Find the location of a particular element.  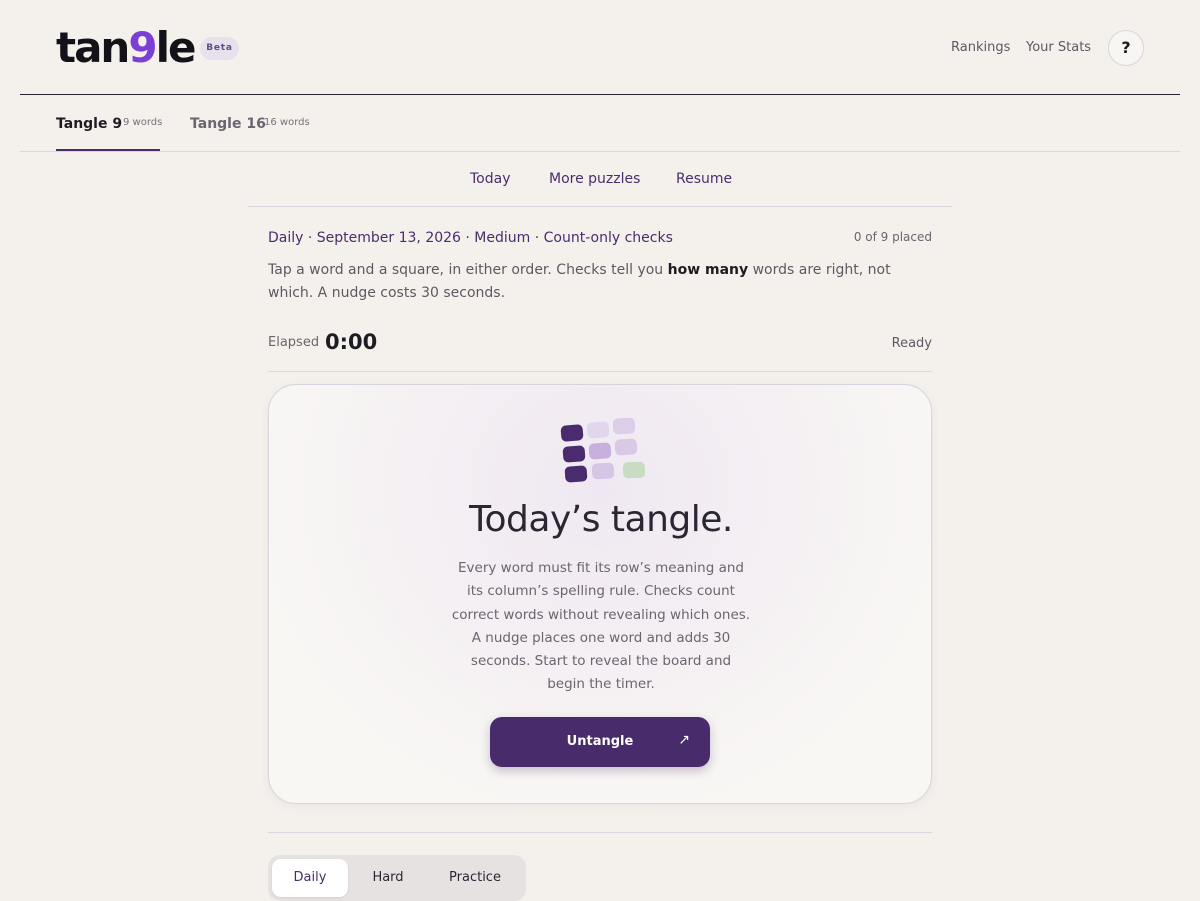

puzzle-subnav: Today More puzzles Resume is located at coordinates (600, 179).